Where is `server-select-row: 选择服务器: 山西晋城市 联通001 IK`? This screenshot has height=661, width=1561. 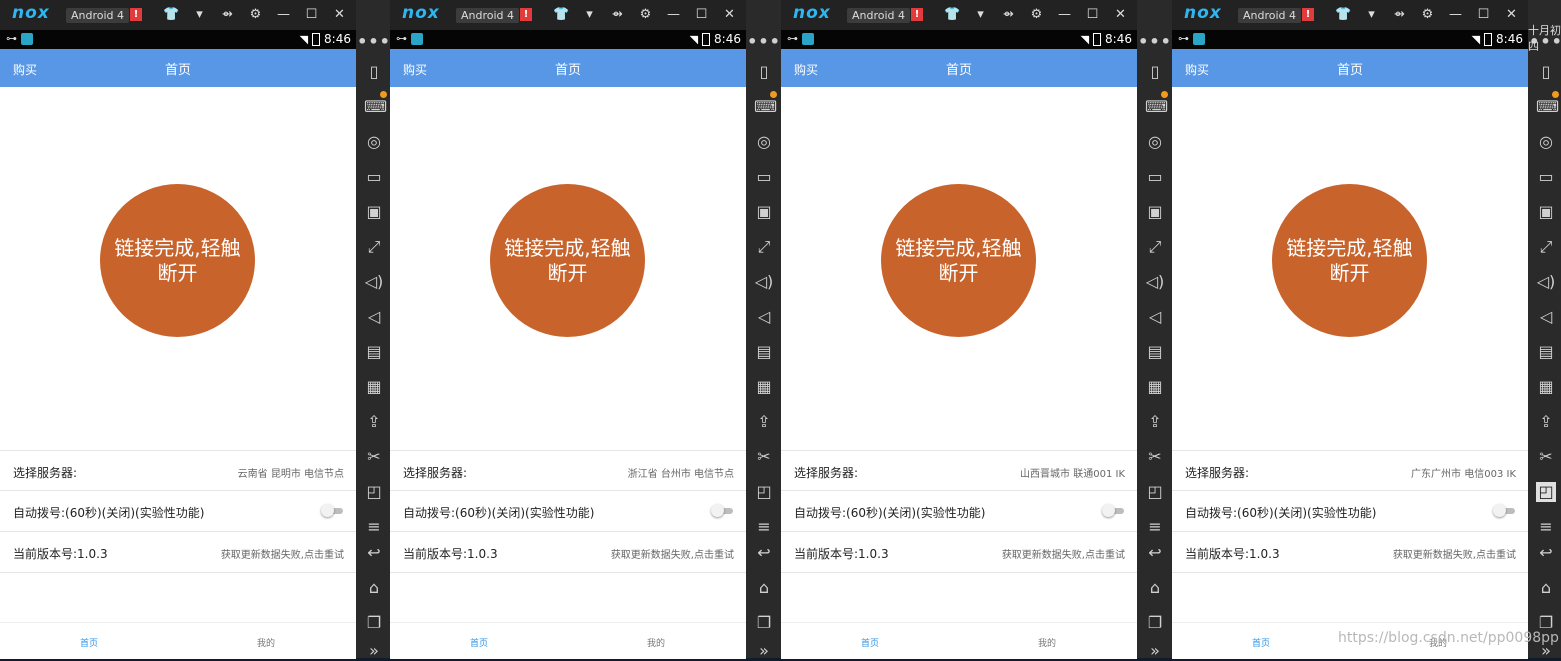 server-select-row: 选择服务器: 山西晋城市 联通001 IK is located at coordinates (959, 470).